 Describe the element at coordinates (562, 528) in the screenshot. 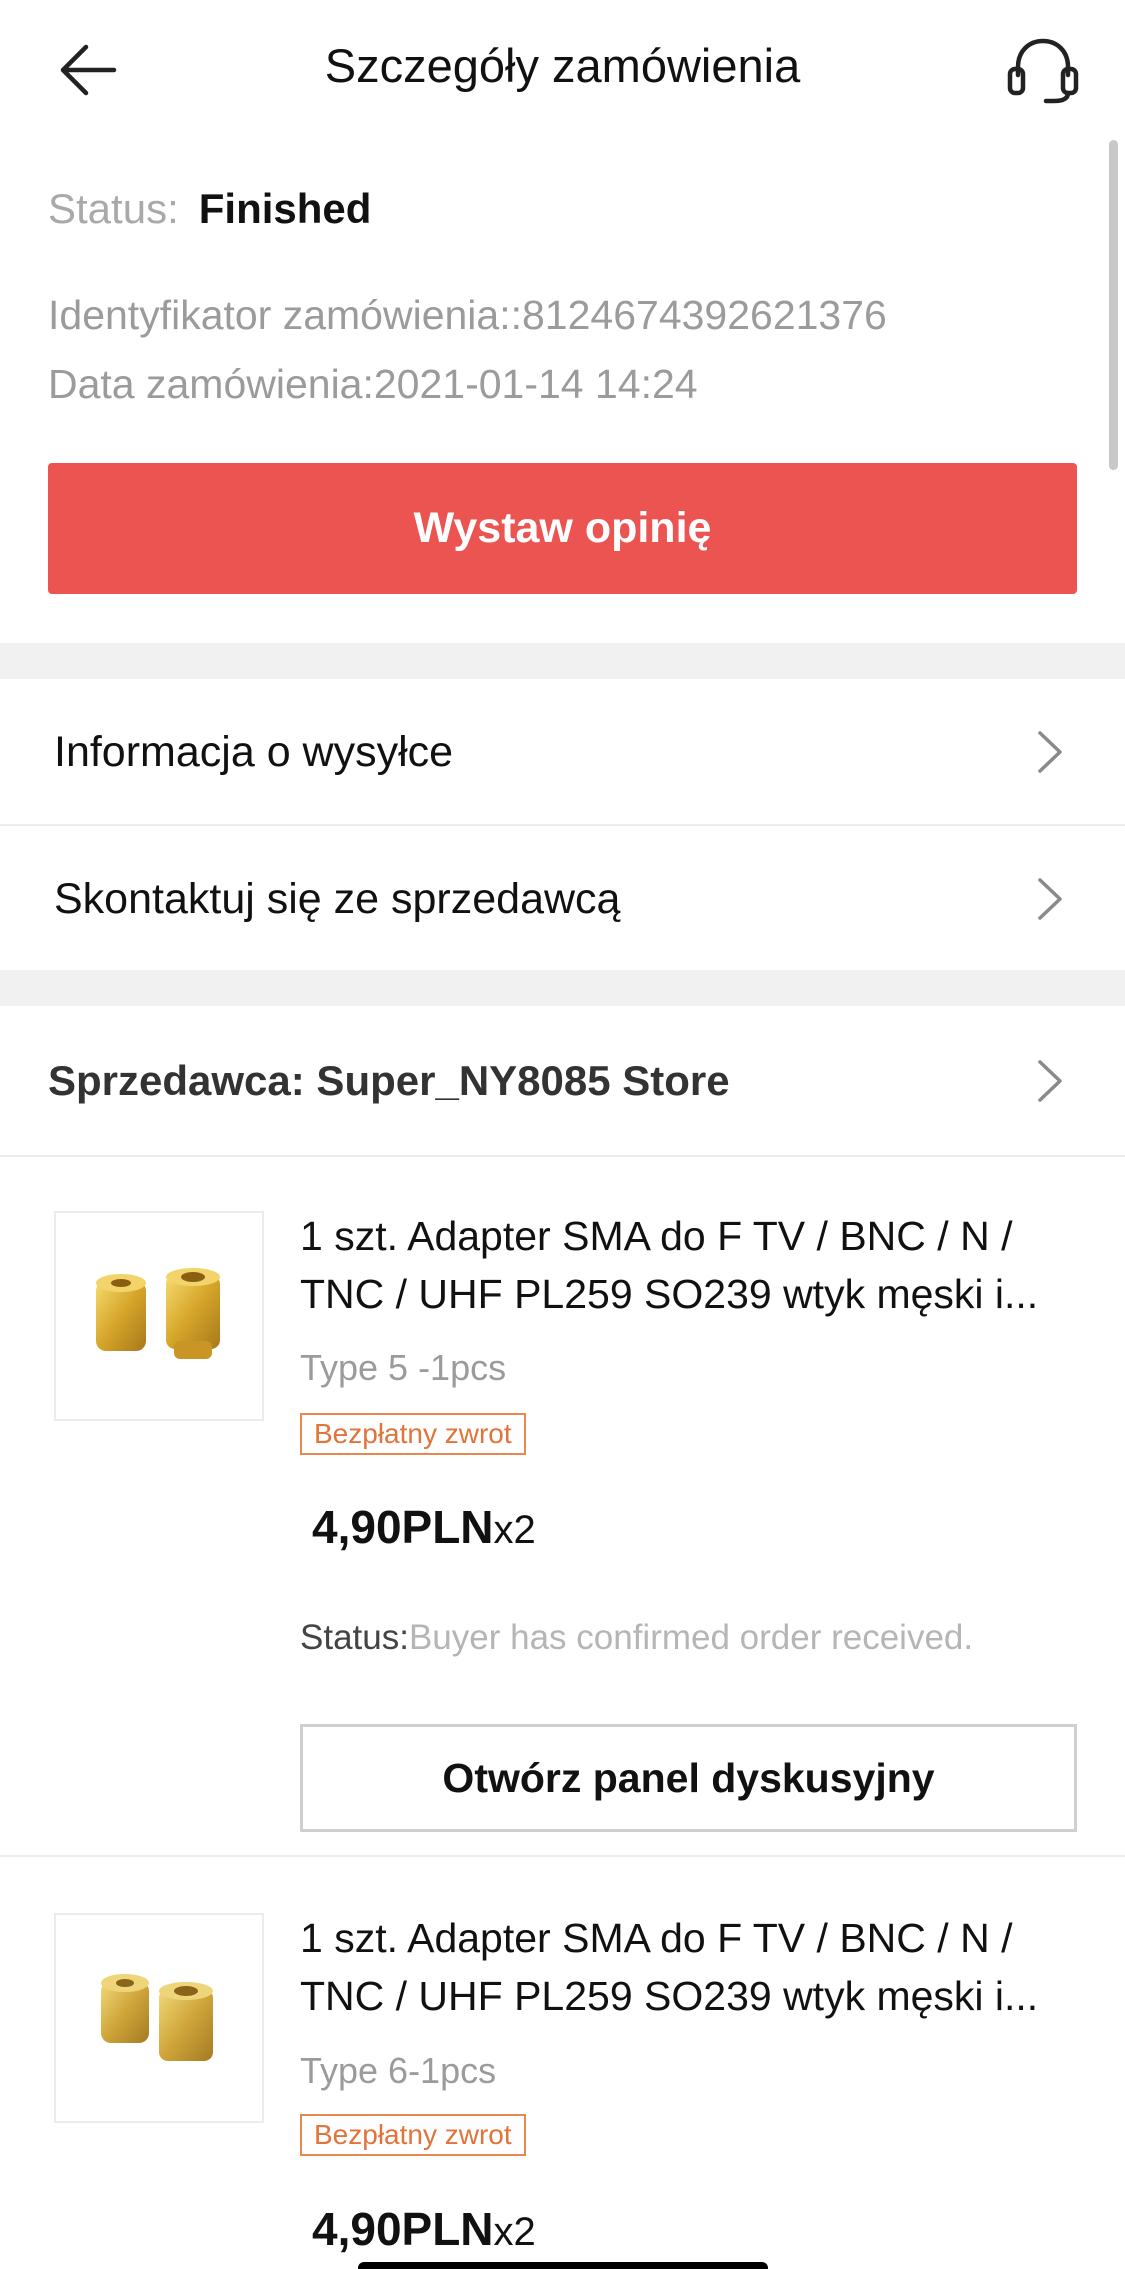

I see `write-review-button: Wystaw opinię` at that location.